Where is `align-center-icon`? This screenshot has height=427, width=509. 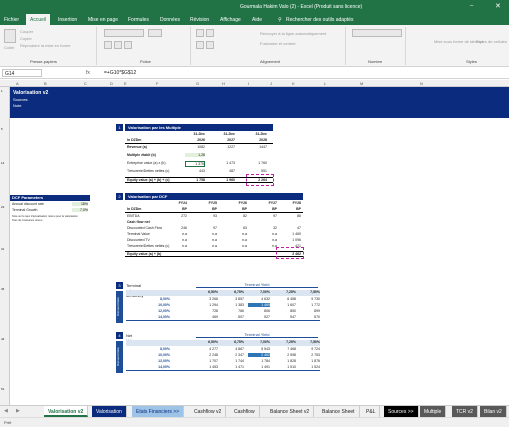 align-center-icon is located at coordinates (210, 45).